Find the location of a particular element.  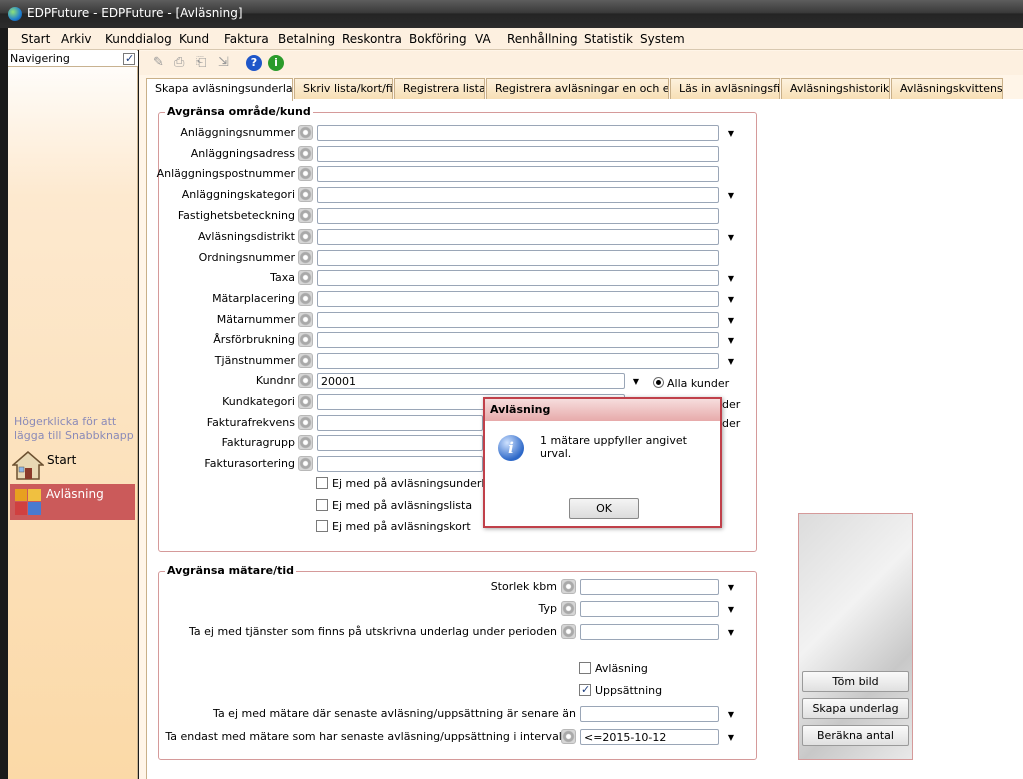

menu-va: VA is located at coordinates (483, 39).